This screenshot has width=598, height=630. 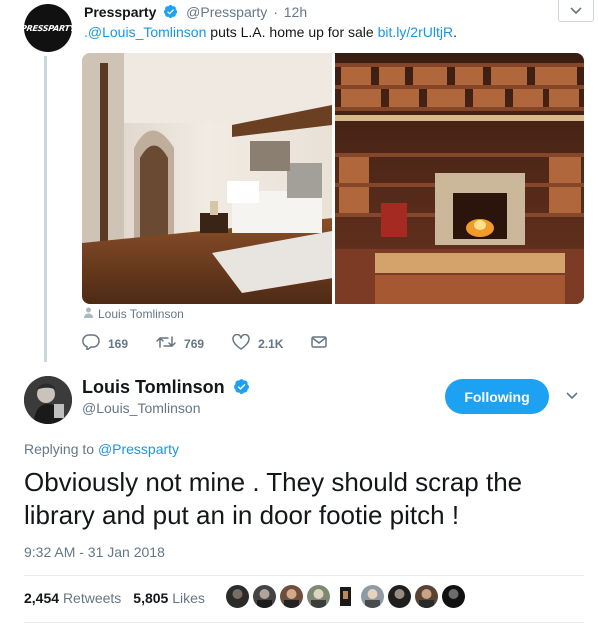 I want to click on like-button: 2.1K, so click(x=258, y=343).